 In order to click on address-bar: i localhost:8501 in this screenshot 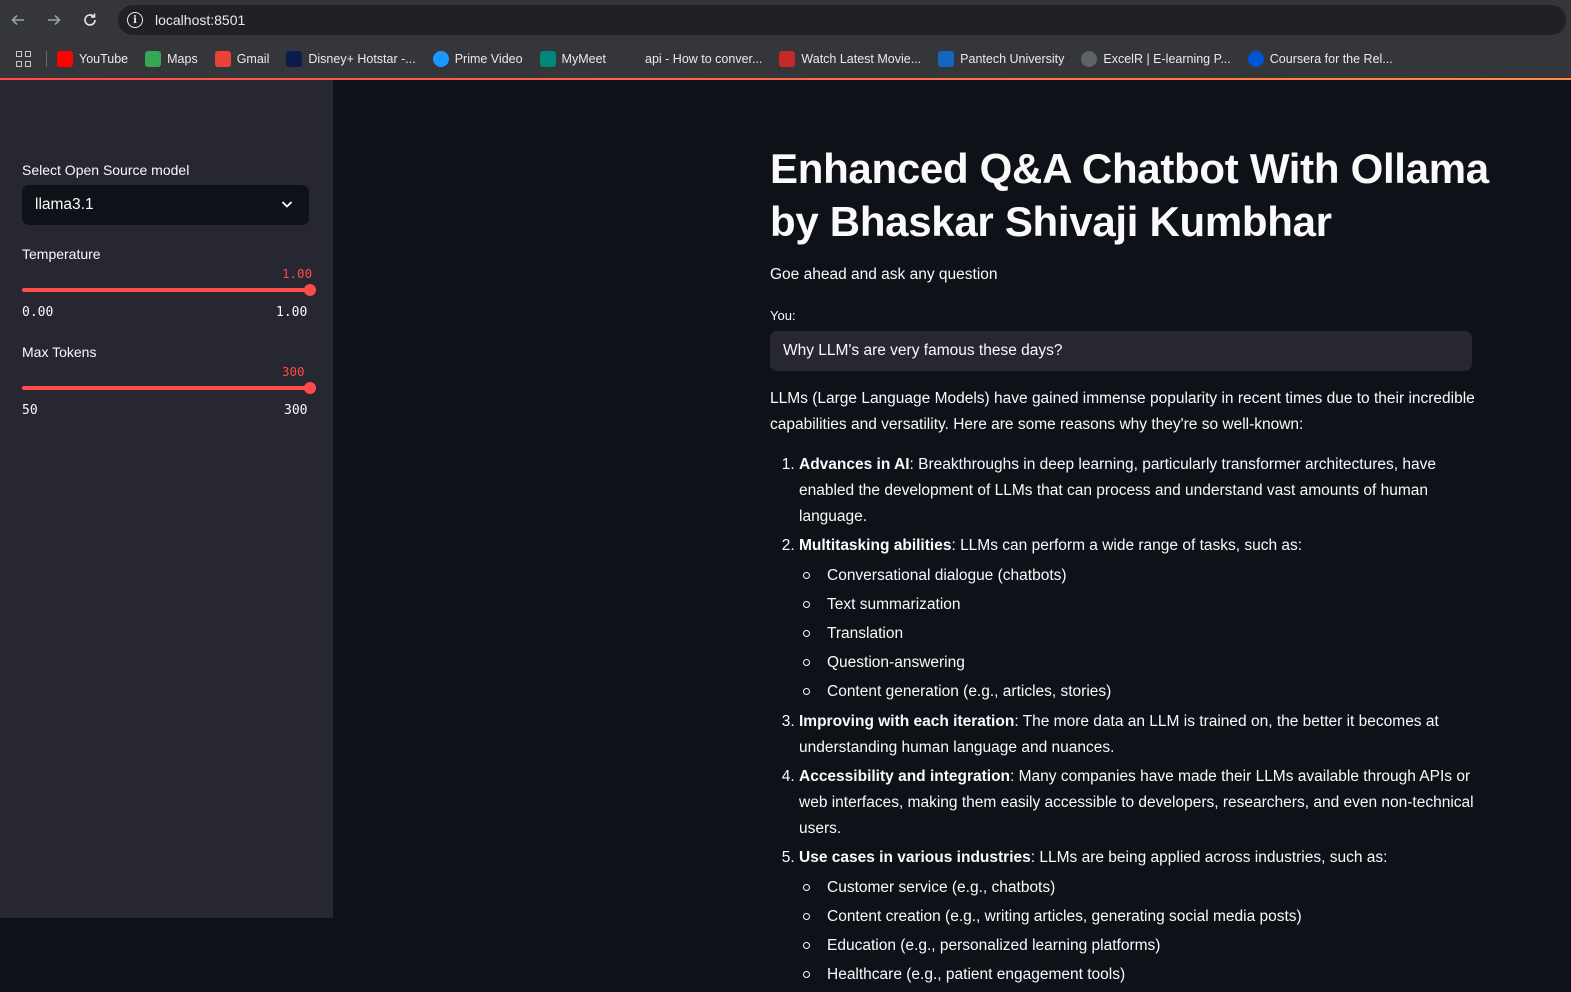, I will do `click(842, 20)`.